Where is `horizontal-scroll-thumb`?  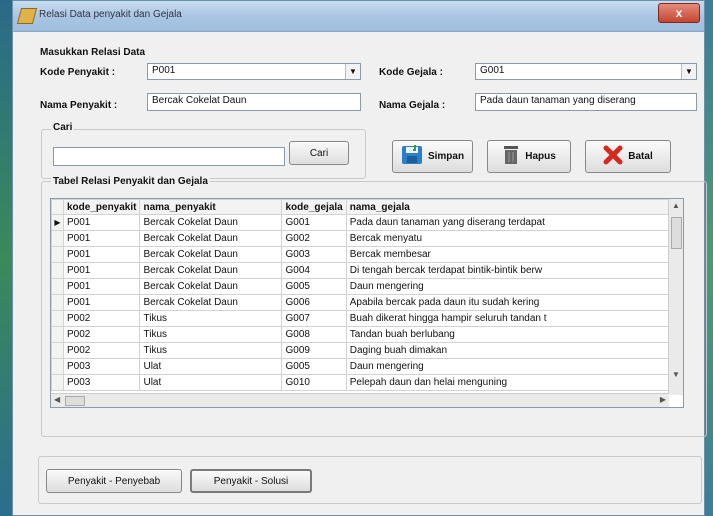
horizontal-scroll-thumb is located at coordinates (75, 401).